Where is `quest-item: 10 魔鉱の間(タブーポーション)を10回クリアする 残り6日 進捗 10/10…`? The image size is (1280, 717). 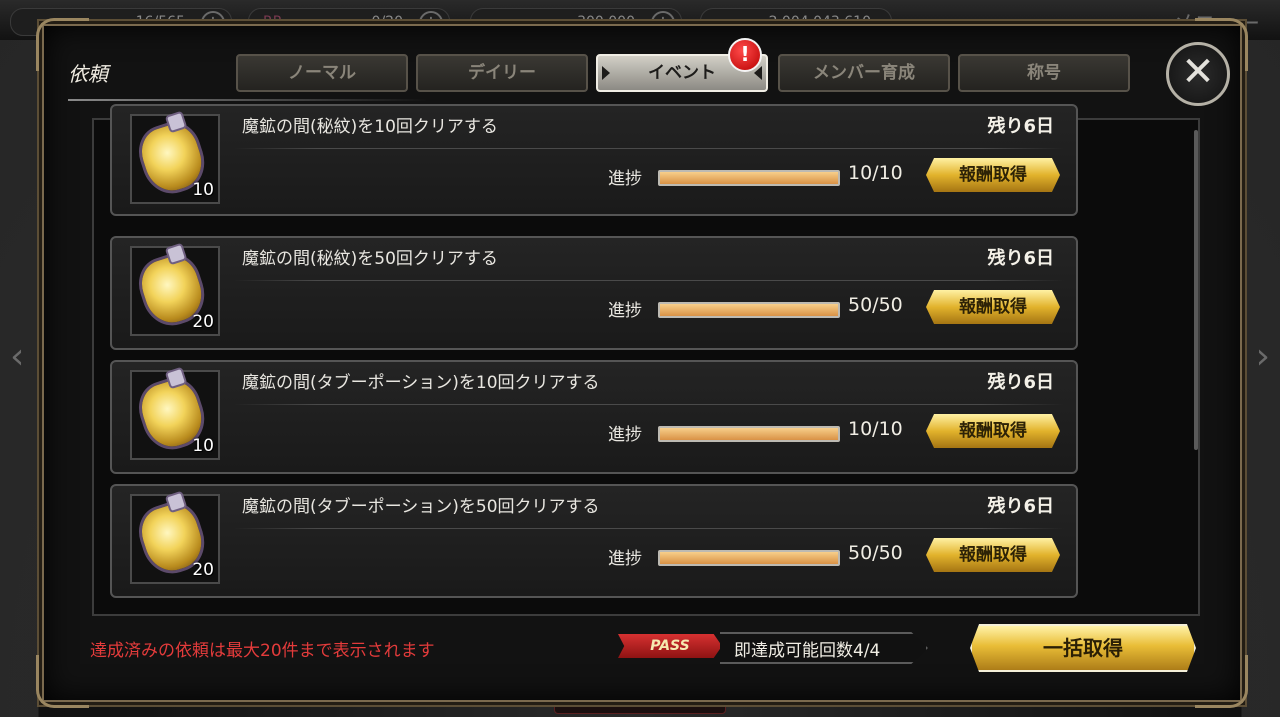 quest-item: 10 魔鉱の間(タブーポーション)を10回クリアする 残り6日 進捗 10/10… is located at coordinates (594, 417).